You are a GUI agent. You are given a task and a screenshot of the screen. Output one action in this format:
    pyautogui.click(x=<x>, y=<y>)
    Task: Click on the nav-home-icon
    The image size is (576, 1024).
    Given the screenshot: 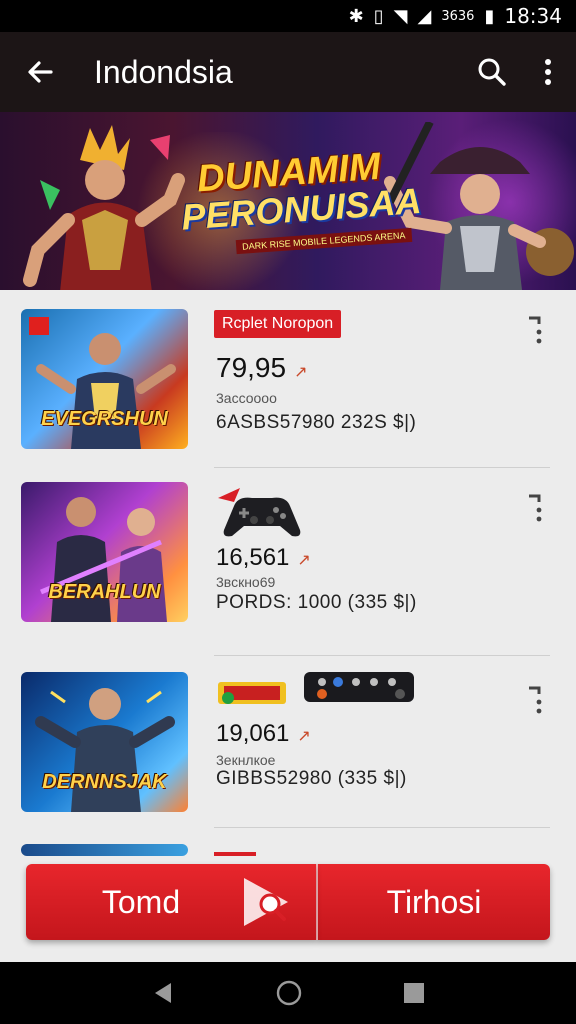 What is the action you would take?
    pyautogui.click(x=289, y=993)
    